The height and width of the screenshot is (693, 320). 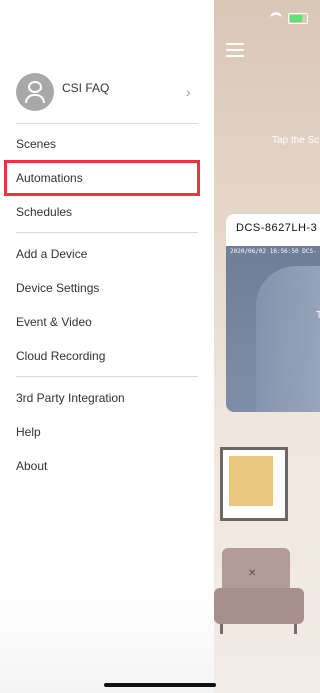 I want to click on camera-card: DCS-8627LH-3 2020/06/02 16:56:50 DCS- T, so click(x=273, y=313).